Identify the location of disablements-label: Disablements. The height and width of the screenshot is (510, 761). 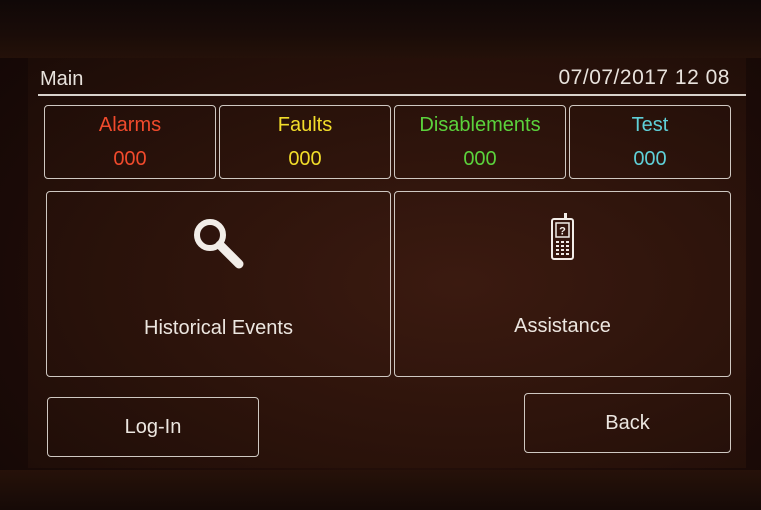
(480, 125).